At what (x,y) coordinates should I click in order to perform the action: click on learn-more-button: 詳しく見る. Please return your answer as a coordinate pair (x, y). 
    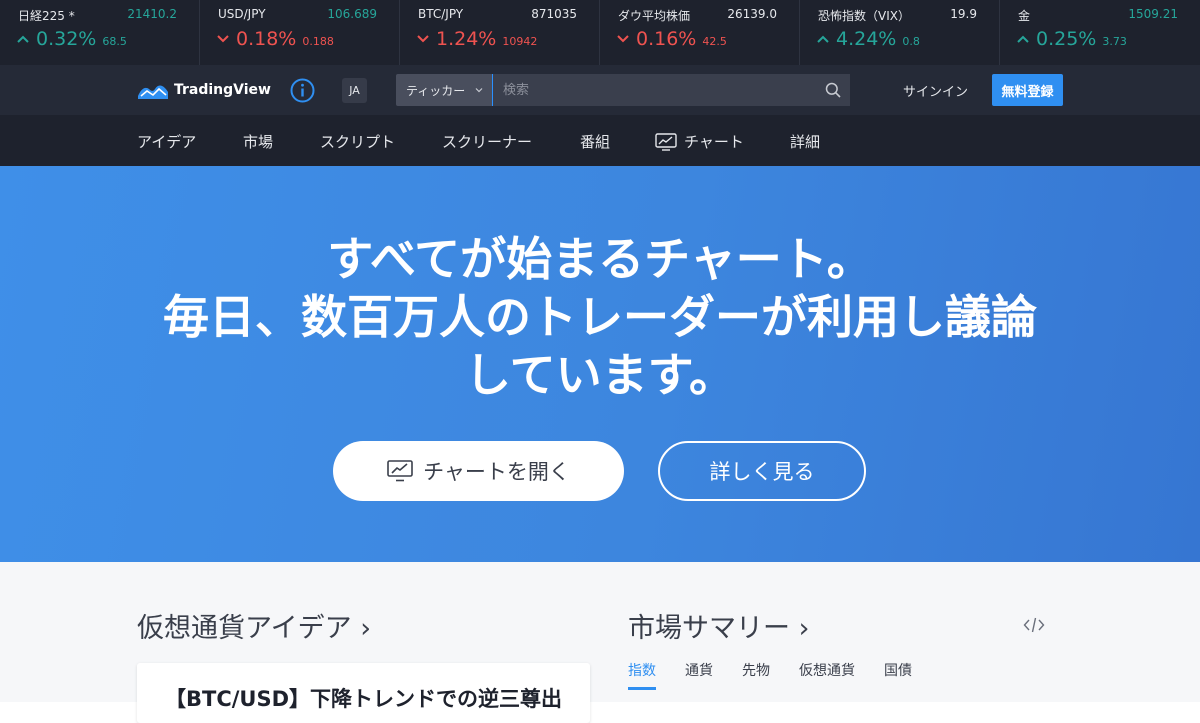
    Looking at the image, I should click on (762, 471).